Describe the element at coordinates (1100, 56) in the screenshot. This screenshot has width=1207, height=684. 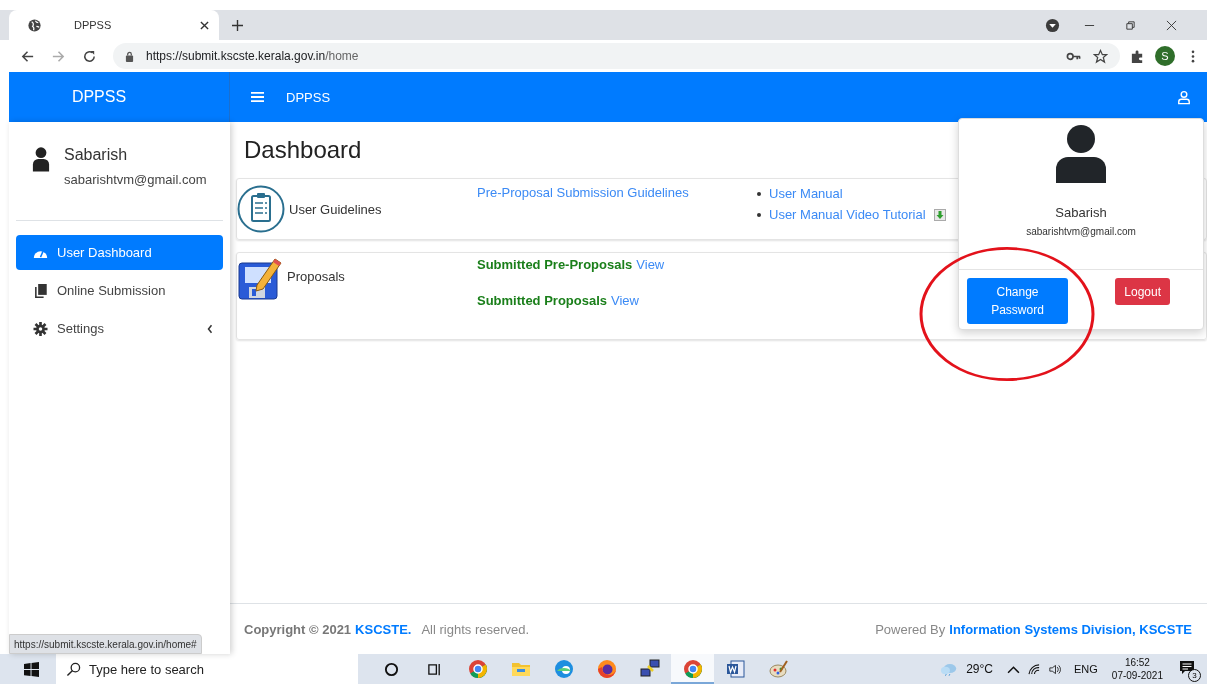
I see `star-icon` at that location.